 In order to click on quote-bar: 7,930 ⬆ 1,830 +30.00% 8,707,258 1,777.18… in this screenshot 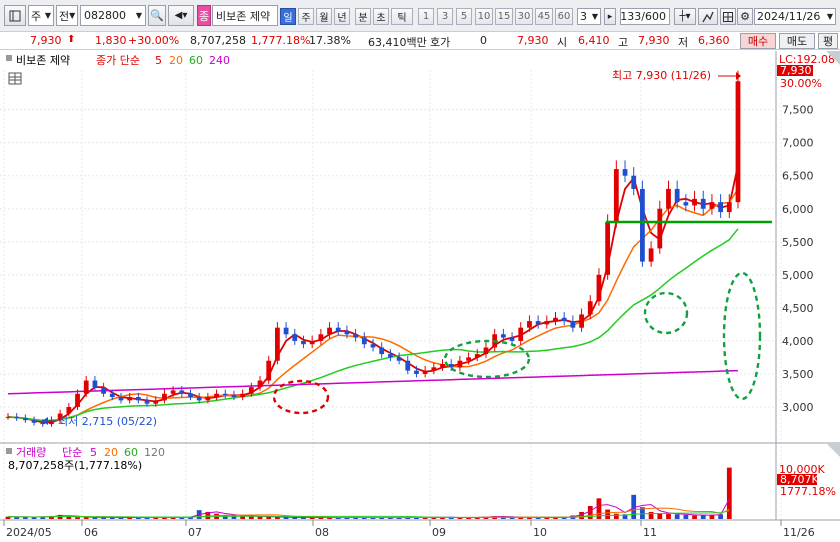, I will do `click(420, 41)`.